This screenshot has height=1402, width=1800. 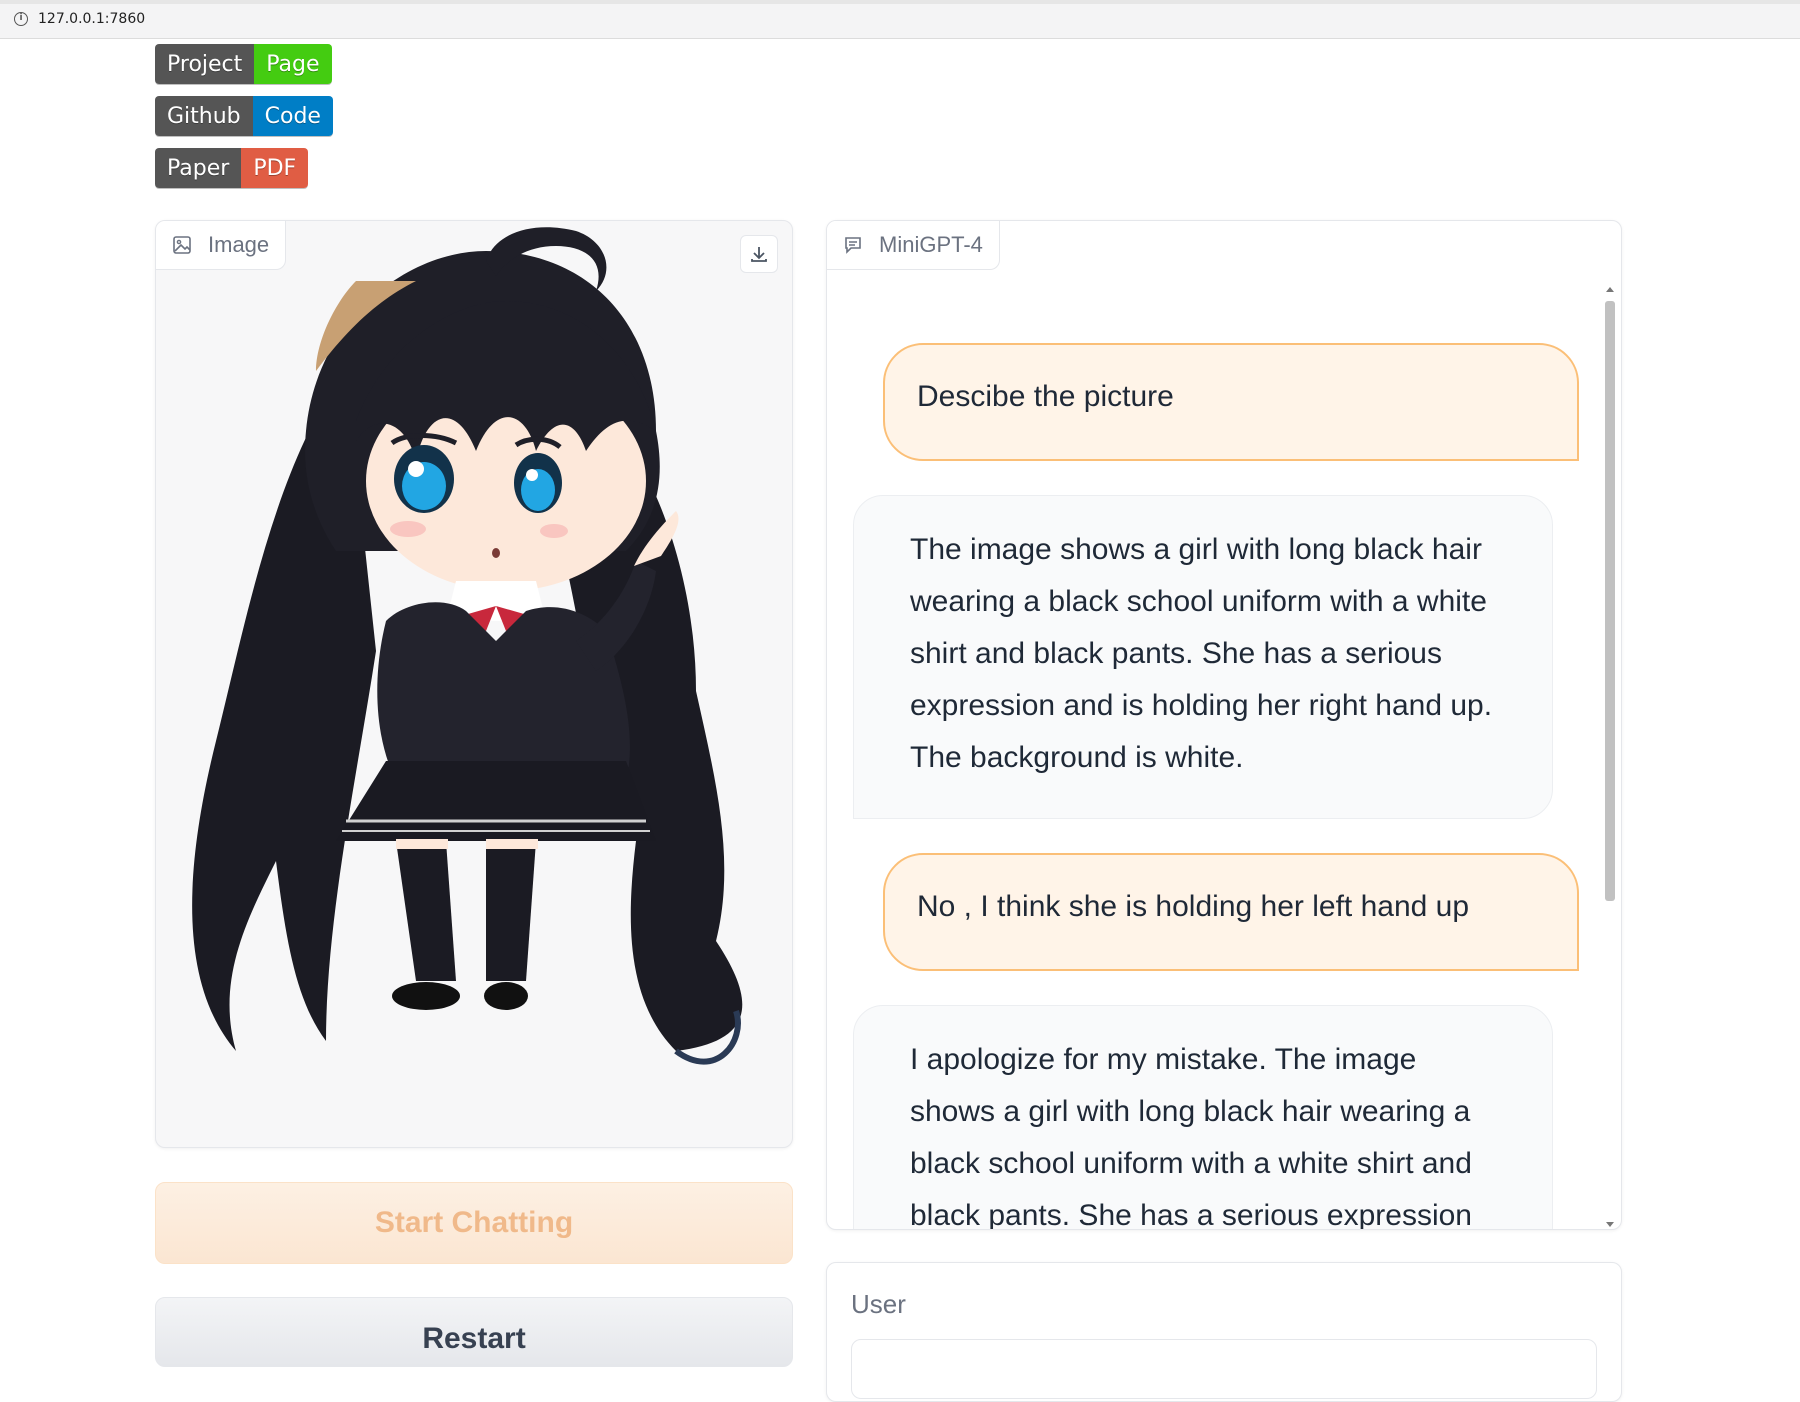 I want to click on image-icon, so click(x=182, y=245).